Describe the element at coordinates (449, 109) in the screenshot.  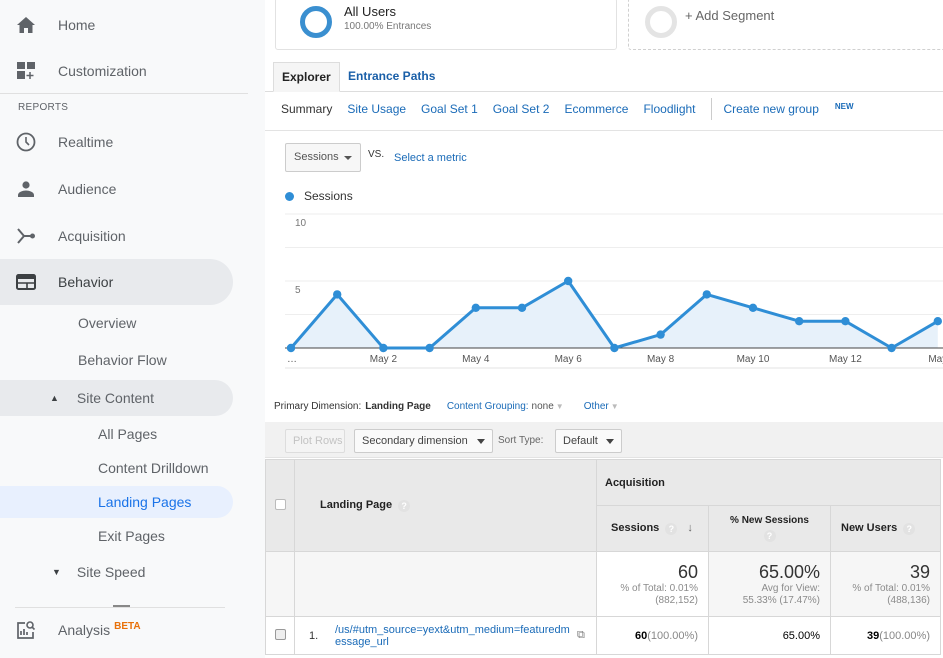
I see `subnav-goal-set-1: Goal Set 1` at that location.